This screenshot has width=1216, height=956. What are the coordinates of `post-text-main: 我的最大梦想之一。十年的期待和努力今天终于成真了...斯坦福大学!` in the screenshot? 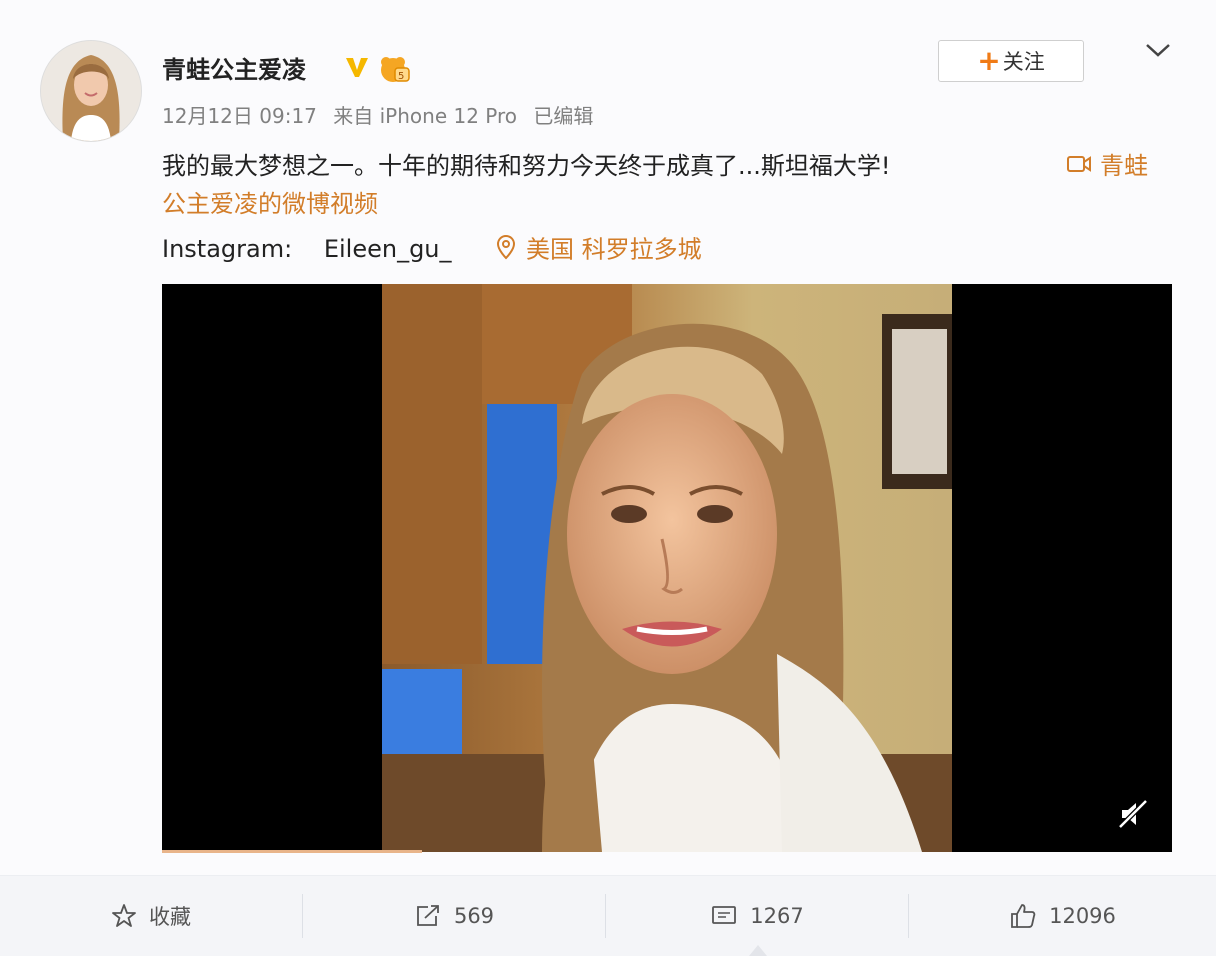 It's located at (526, 166).